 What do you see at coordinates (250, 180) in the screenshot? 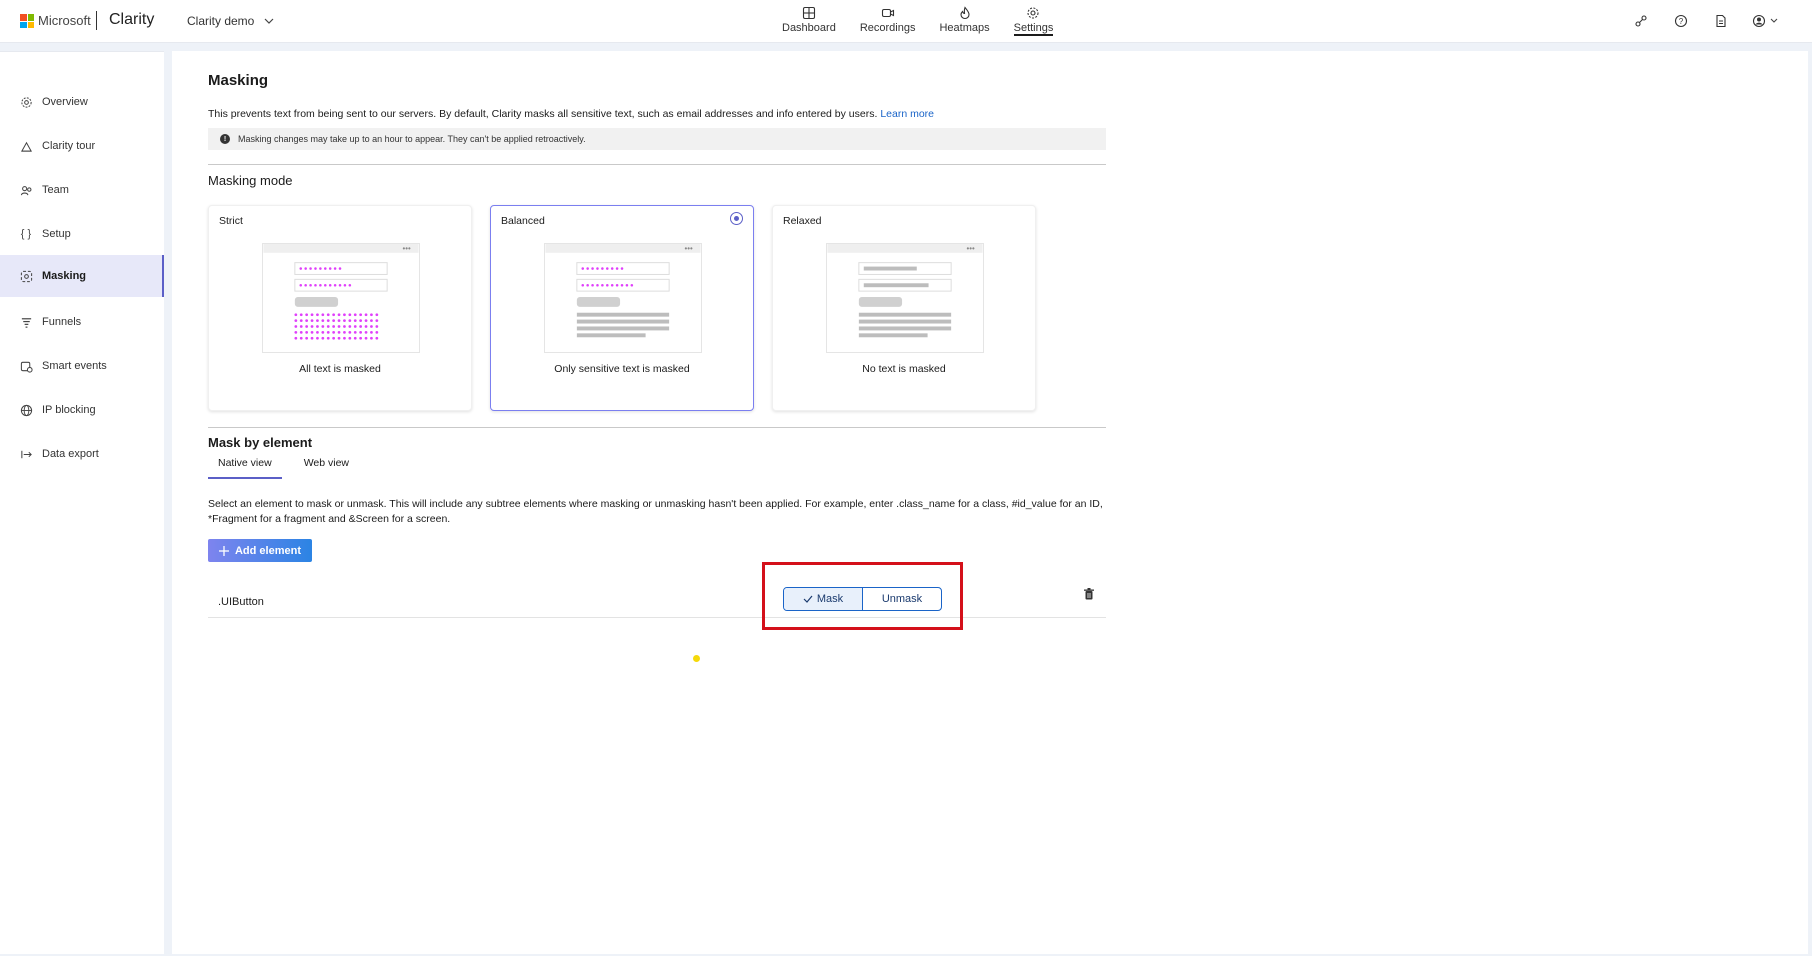
I see `masking-mode-title: Masking mode` at bounding box center [250, 180].